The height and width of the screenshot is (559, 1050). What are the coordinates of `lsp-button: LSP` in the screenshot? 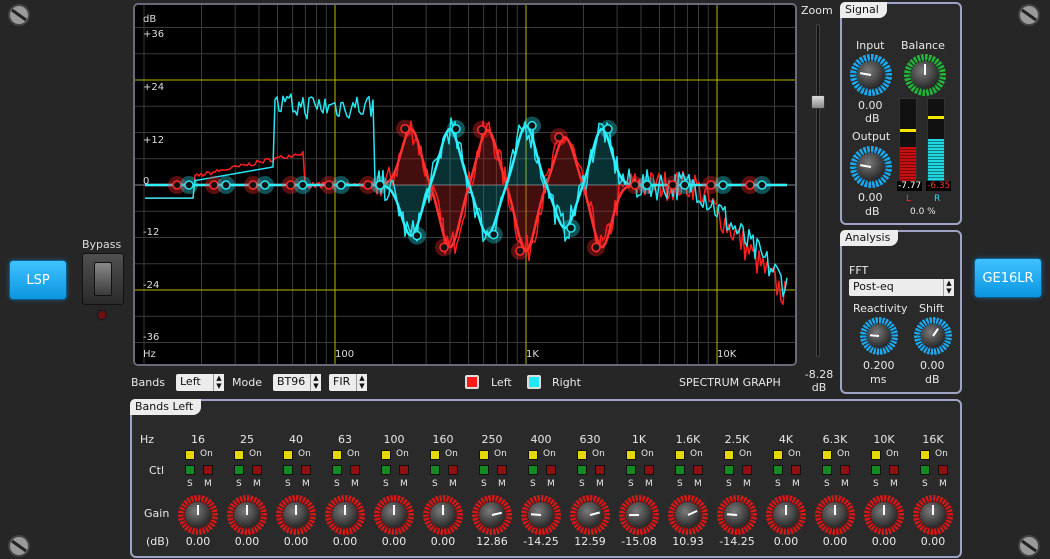 It's located at (38, 280).